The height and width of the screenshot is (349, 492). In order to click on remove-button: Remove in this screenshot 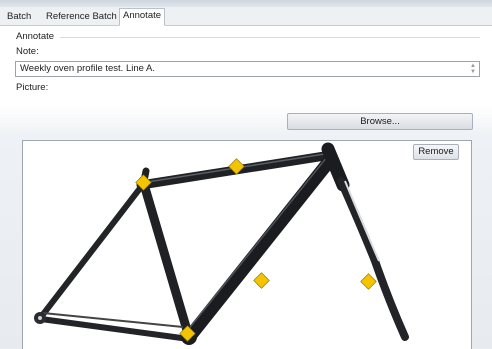, I will do `click(436, 152)`.